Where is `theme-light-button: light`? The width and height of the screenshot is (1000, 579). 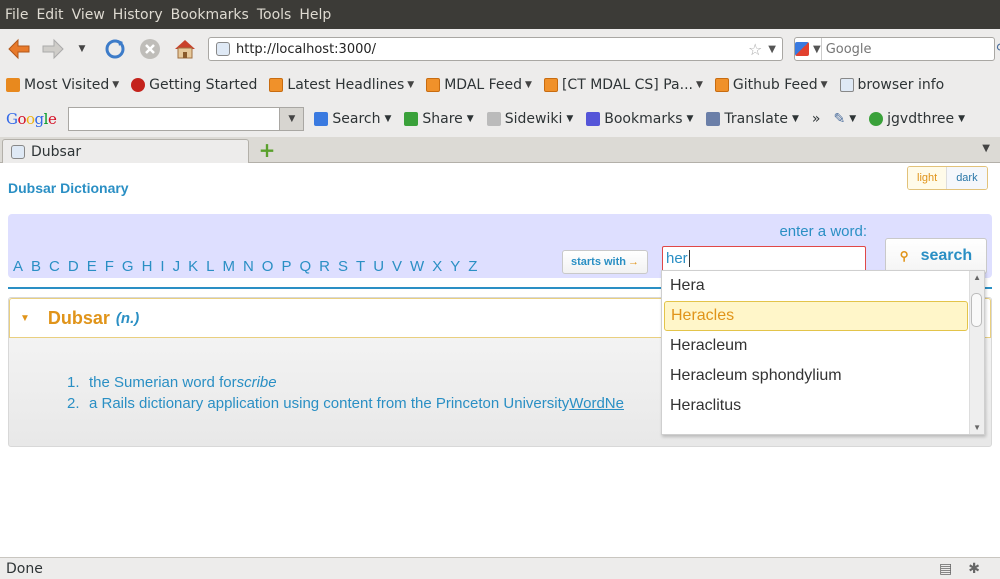 theme-light-button: light is located at coordinates (928, 178).